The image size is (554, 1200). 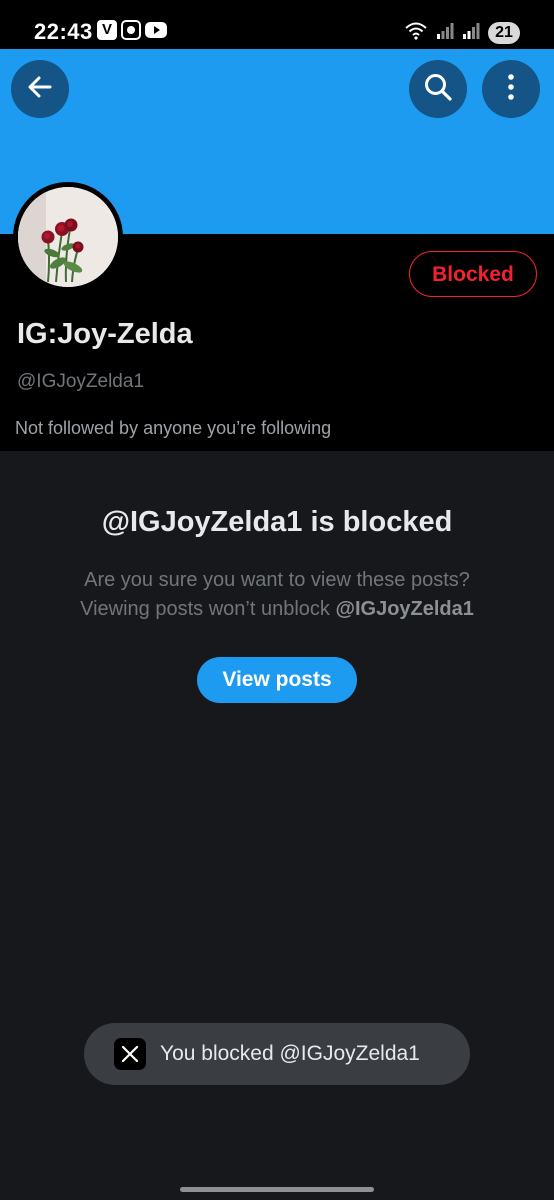 What do you see at coordinates (473, 274) in the screenshot?
I see `blocked-button: Blocked` at bounding box center [473, 274].